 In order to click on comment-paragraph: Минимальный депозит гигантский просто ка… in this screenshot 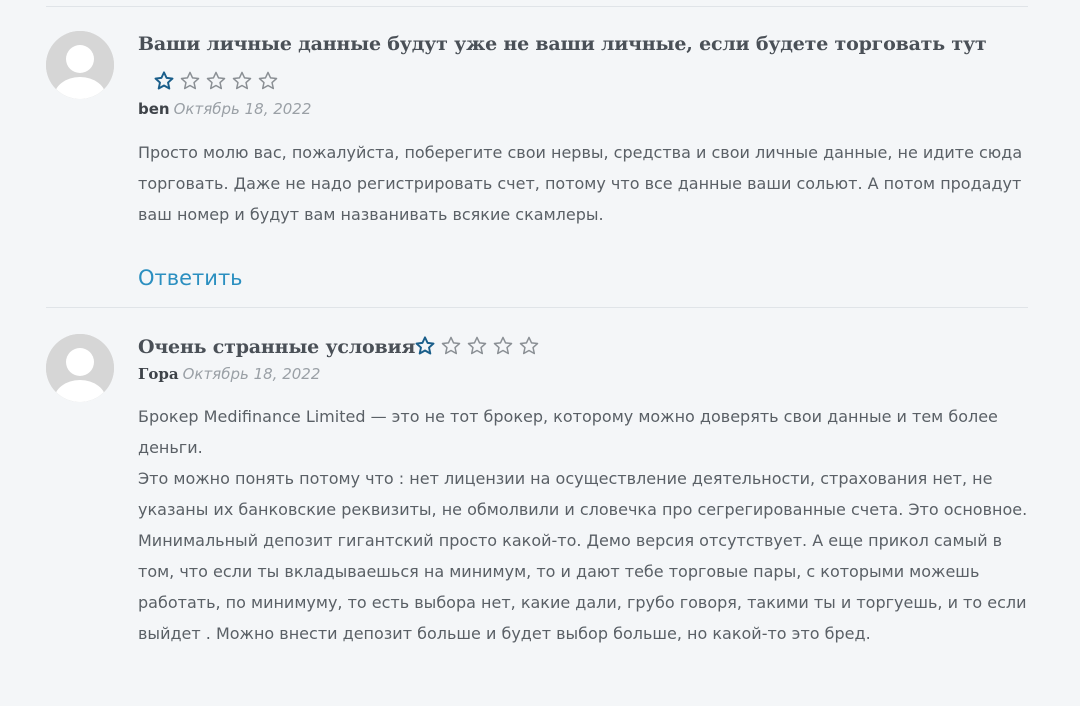, I will do `click(582, 587)`.